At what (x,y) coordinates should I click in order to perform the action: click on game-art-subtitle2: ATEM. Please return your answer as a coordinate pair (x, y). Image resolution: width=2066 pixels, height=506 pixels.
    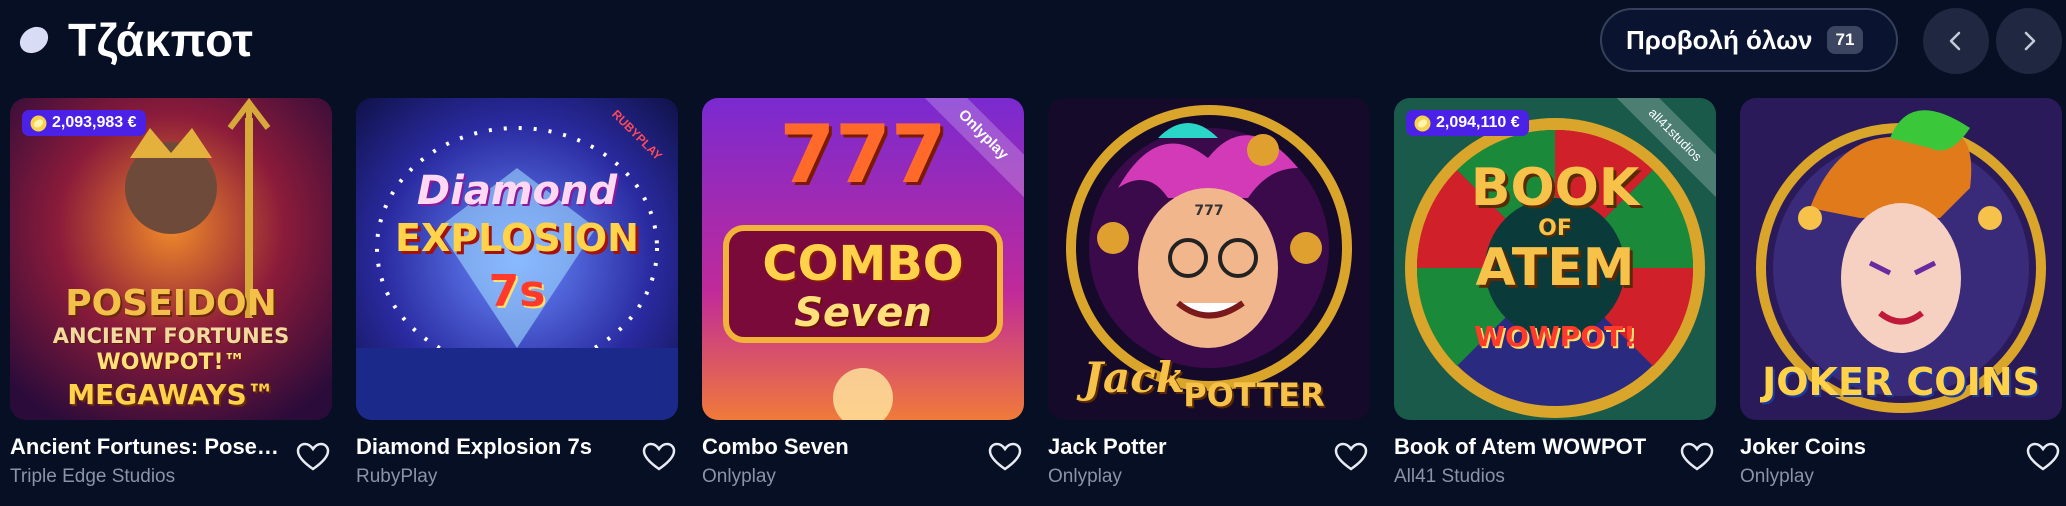
    Looking at the image, I should click on (1555, 268).